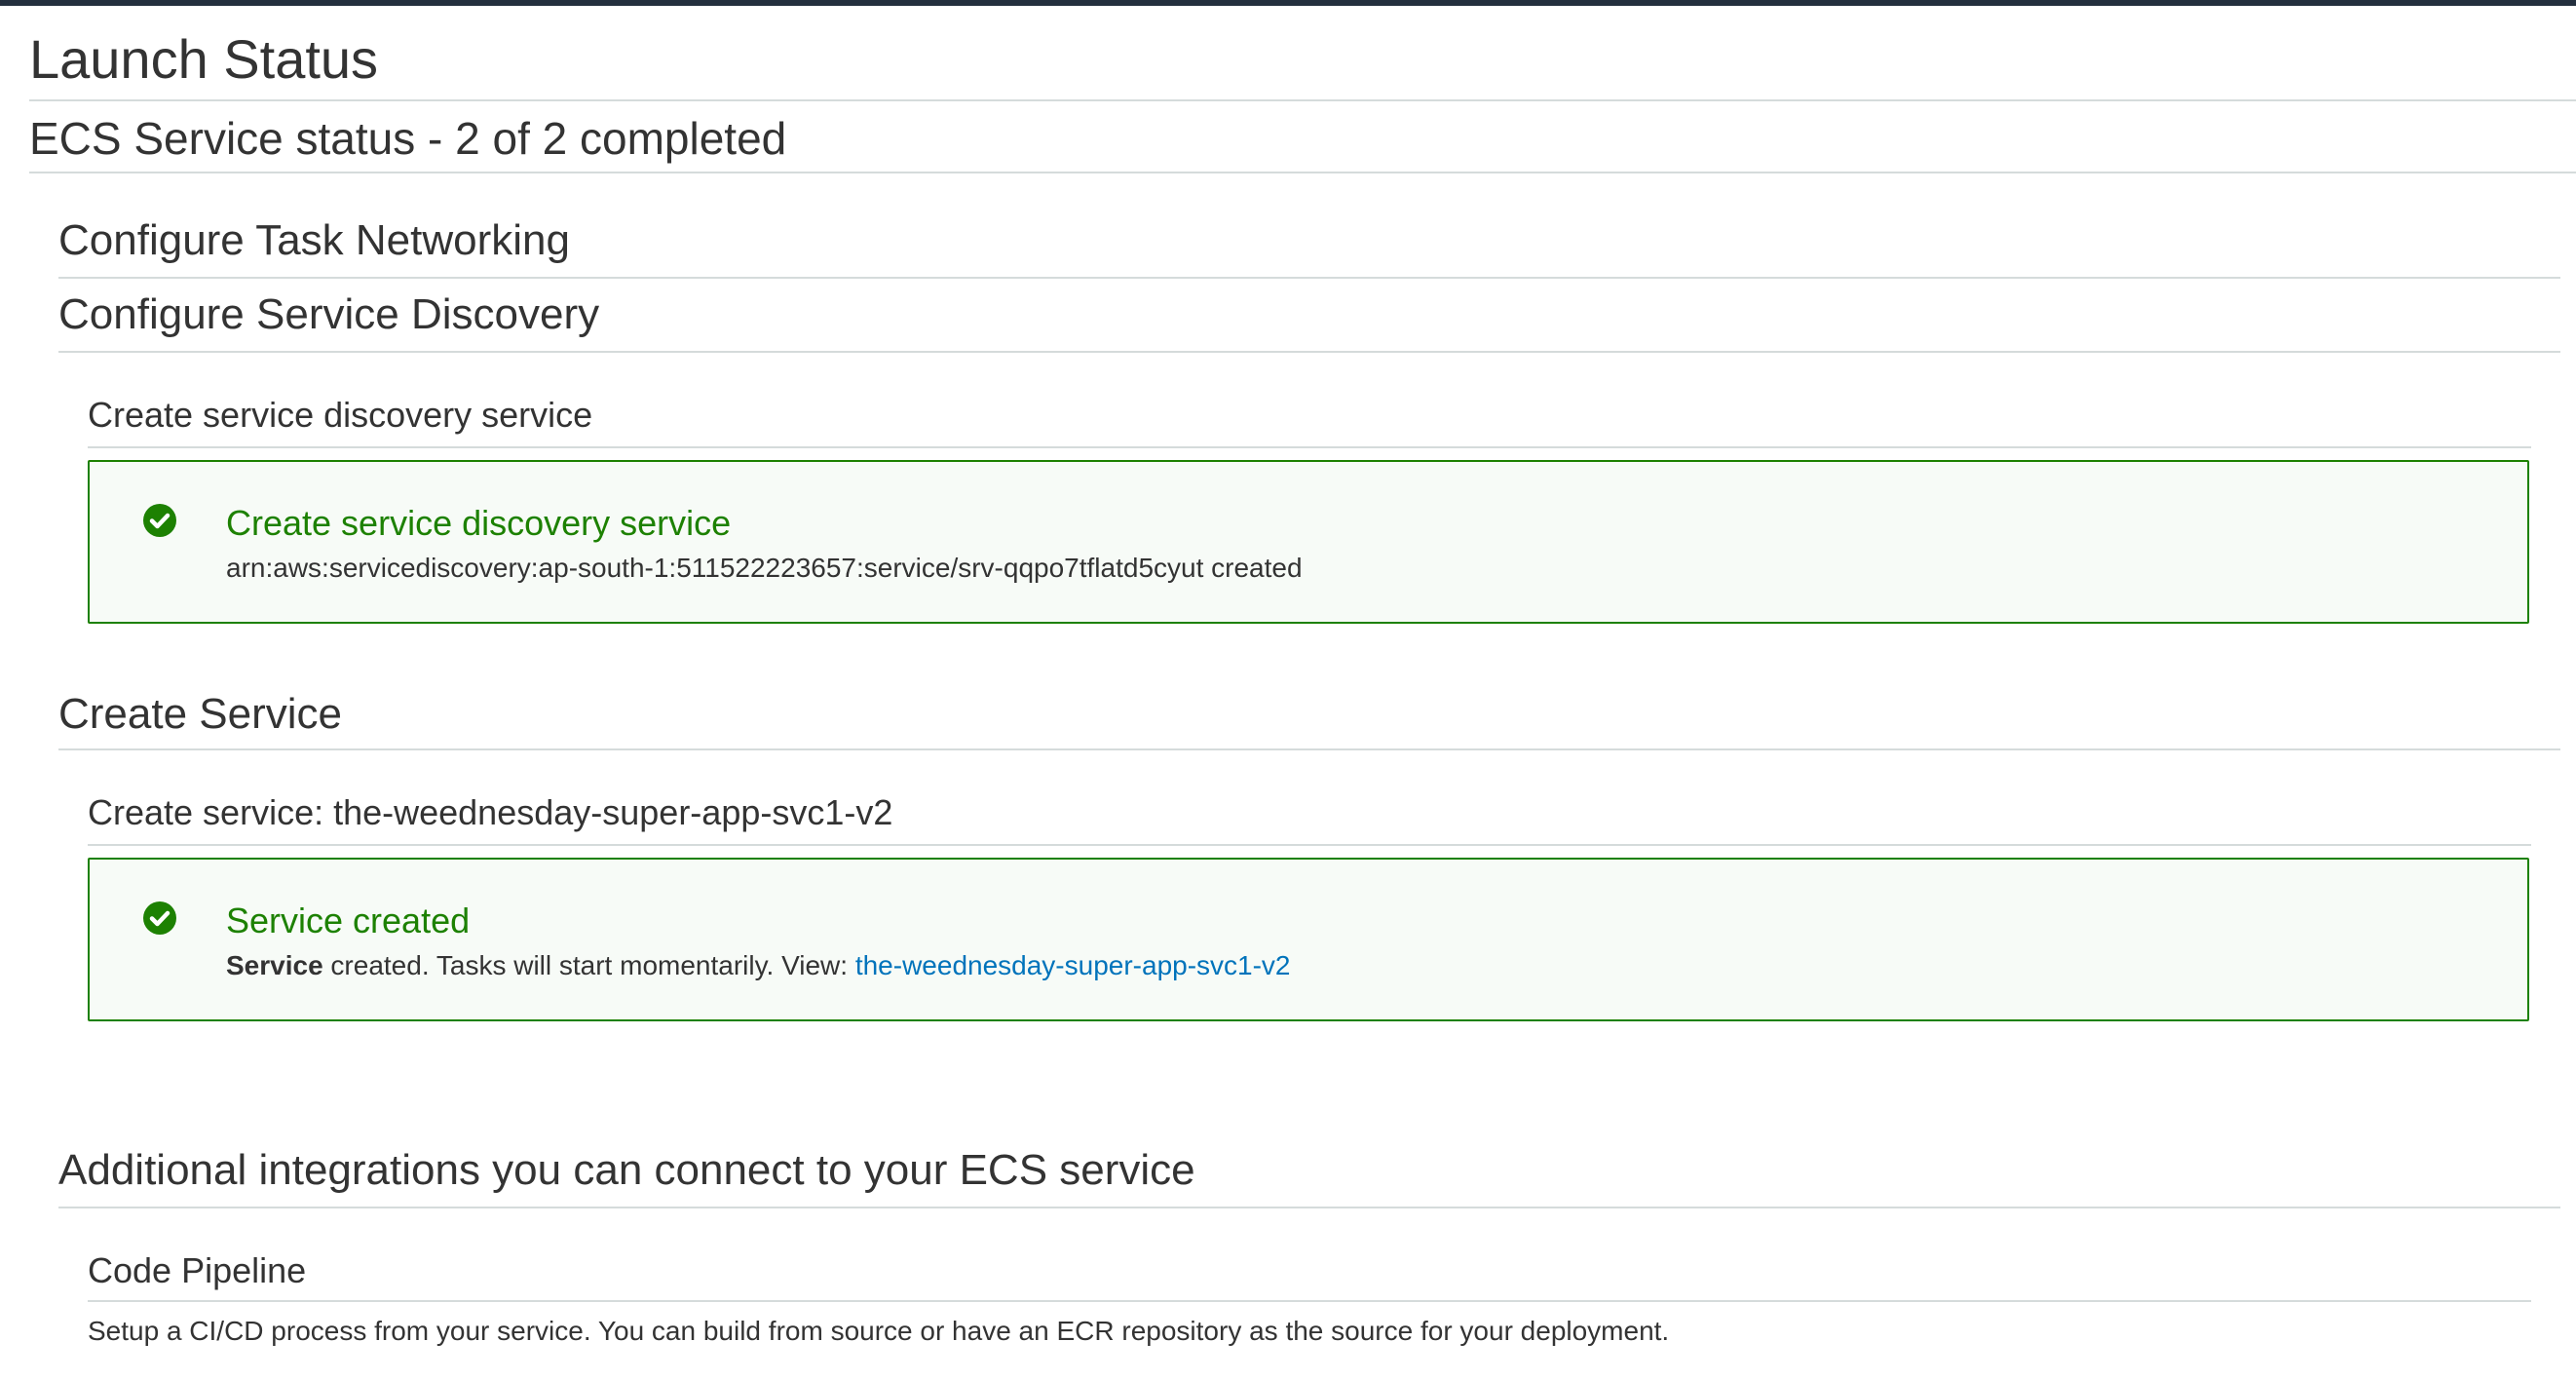 This screenshot has height=1380, width=2576. I want to click on code-pipeline-divider, so click(1309, 1301).